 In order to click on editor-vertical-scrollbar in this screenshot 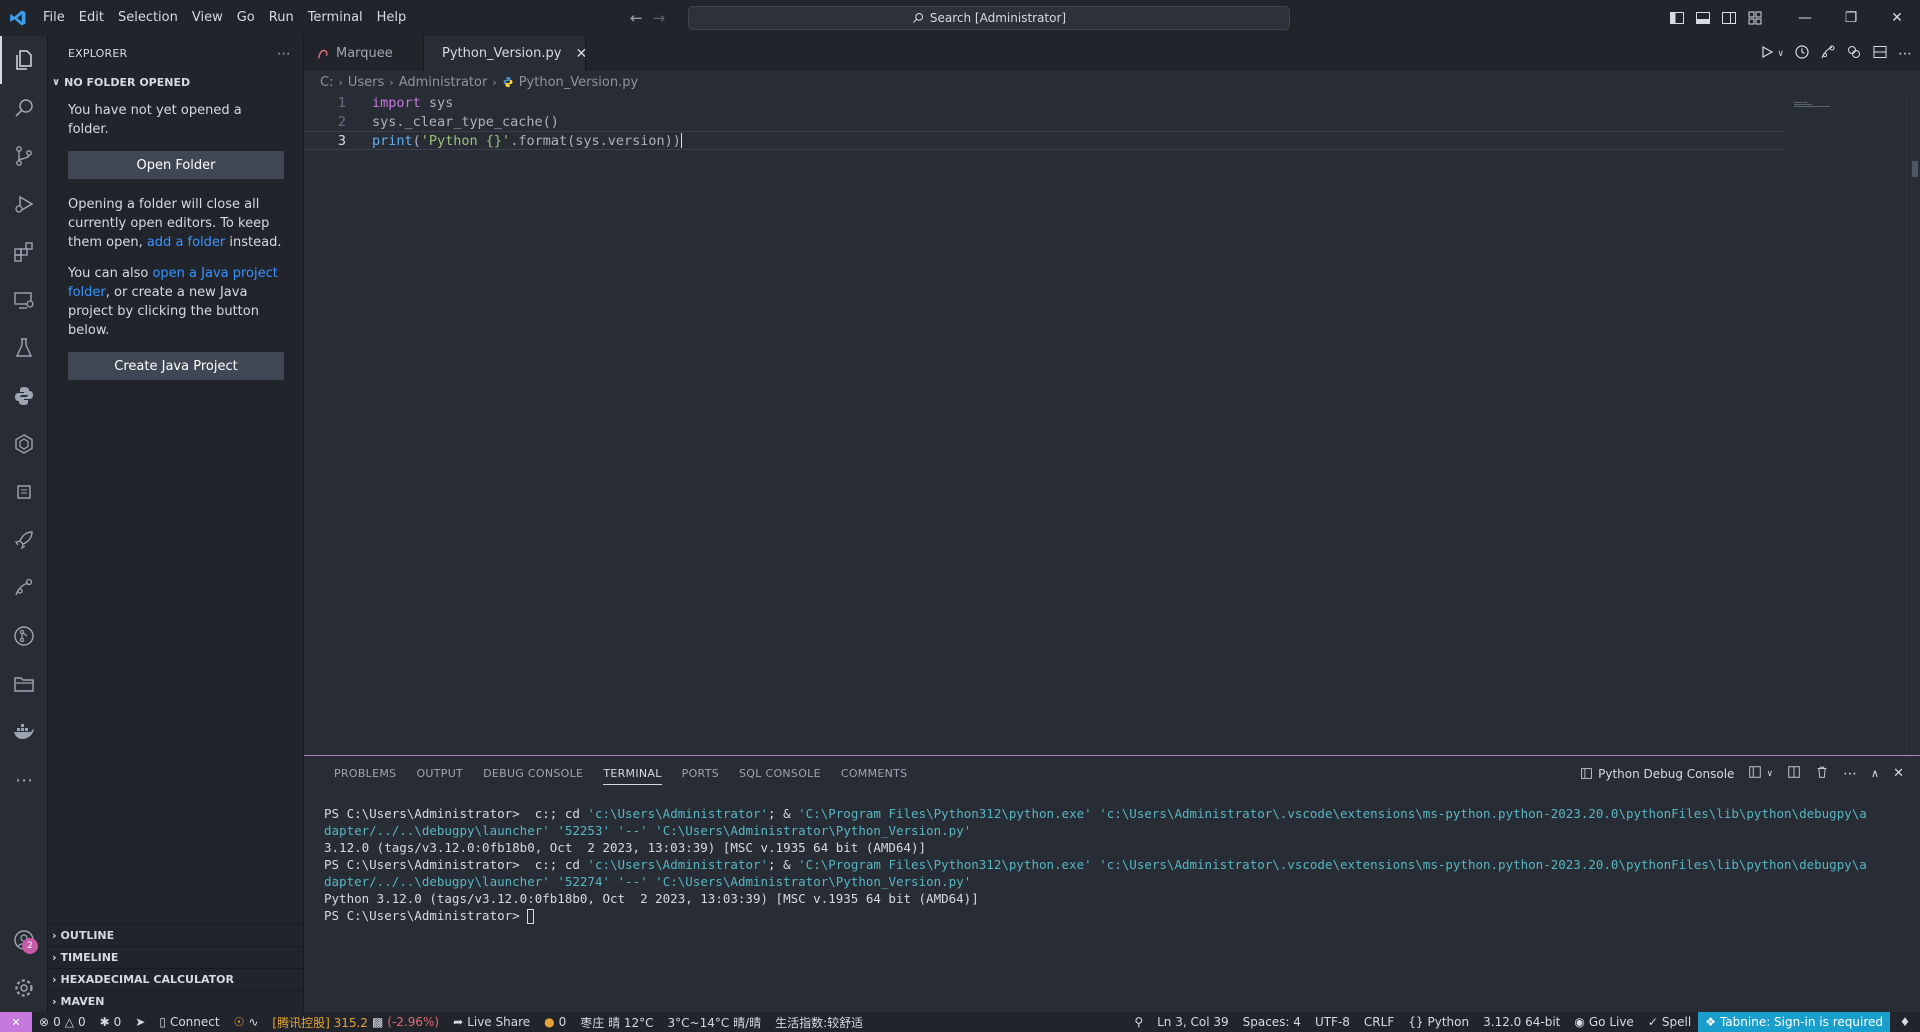, I will do `click(1913, 424)`.